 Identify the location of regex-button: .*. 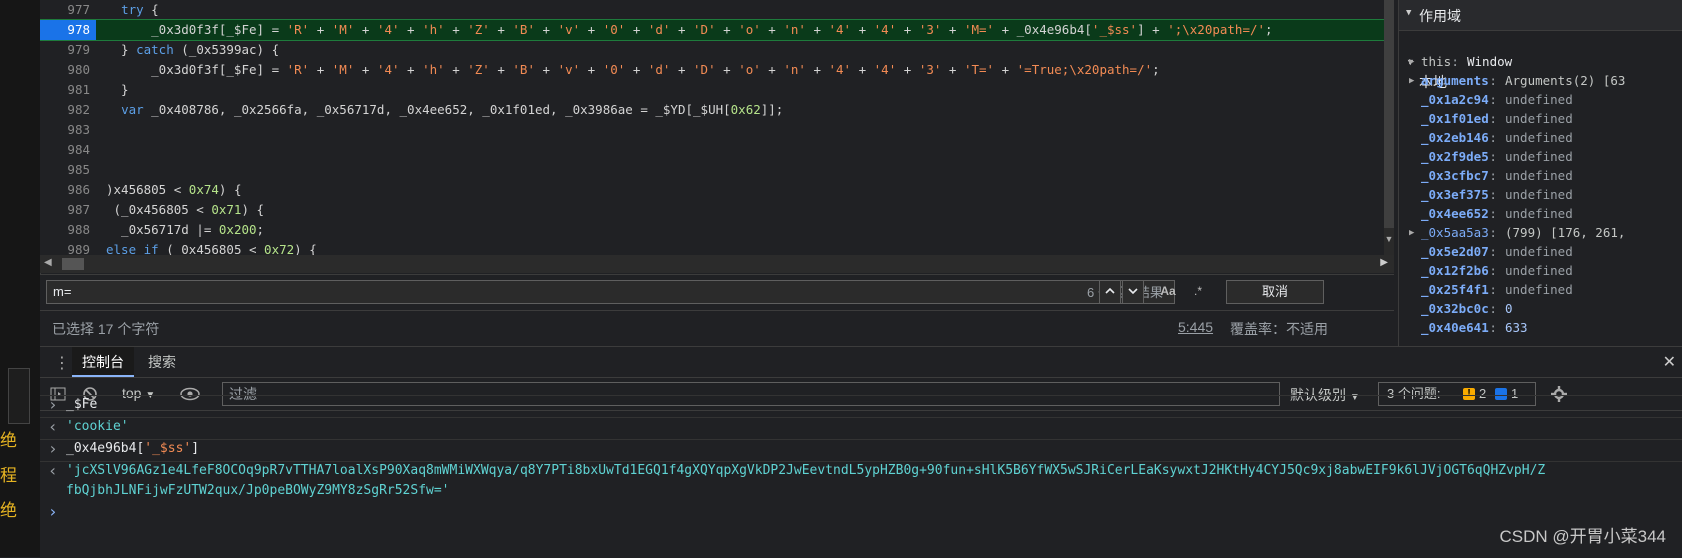
(1198, 292).